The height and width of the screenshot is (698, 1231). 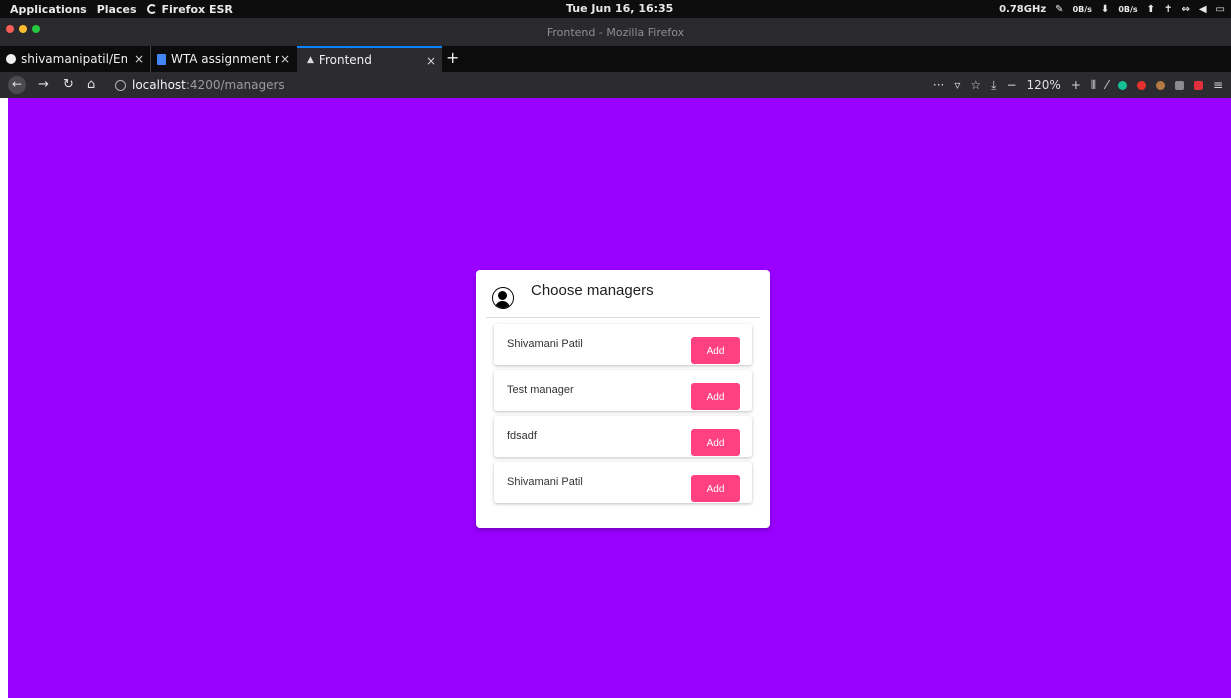 I want to click on window-title: Frontend - Mozilla Firefox, so click(x=615, y=32).